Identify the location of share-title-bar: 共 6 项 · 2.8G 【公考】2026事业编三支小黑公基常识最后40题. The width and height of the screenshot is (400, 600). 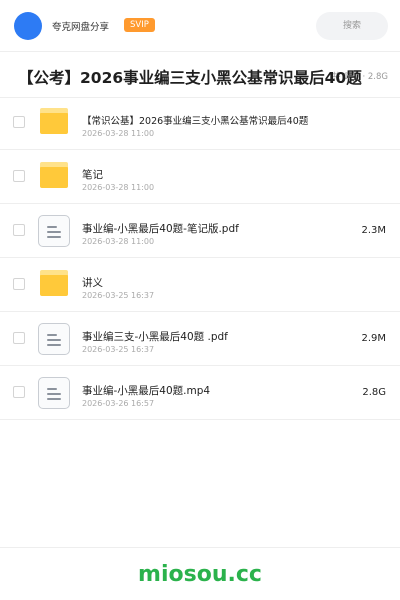
(200, 75).